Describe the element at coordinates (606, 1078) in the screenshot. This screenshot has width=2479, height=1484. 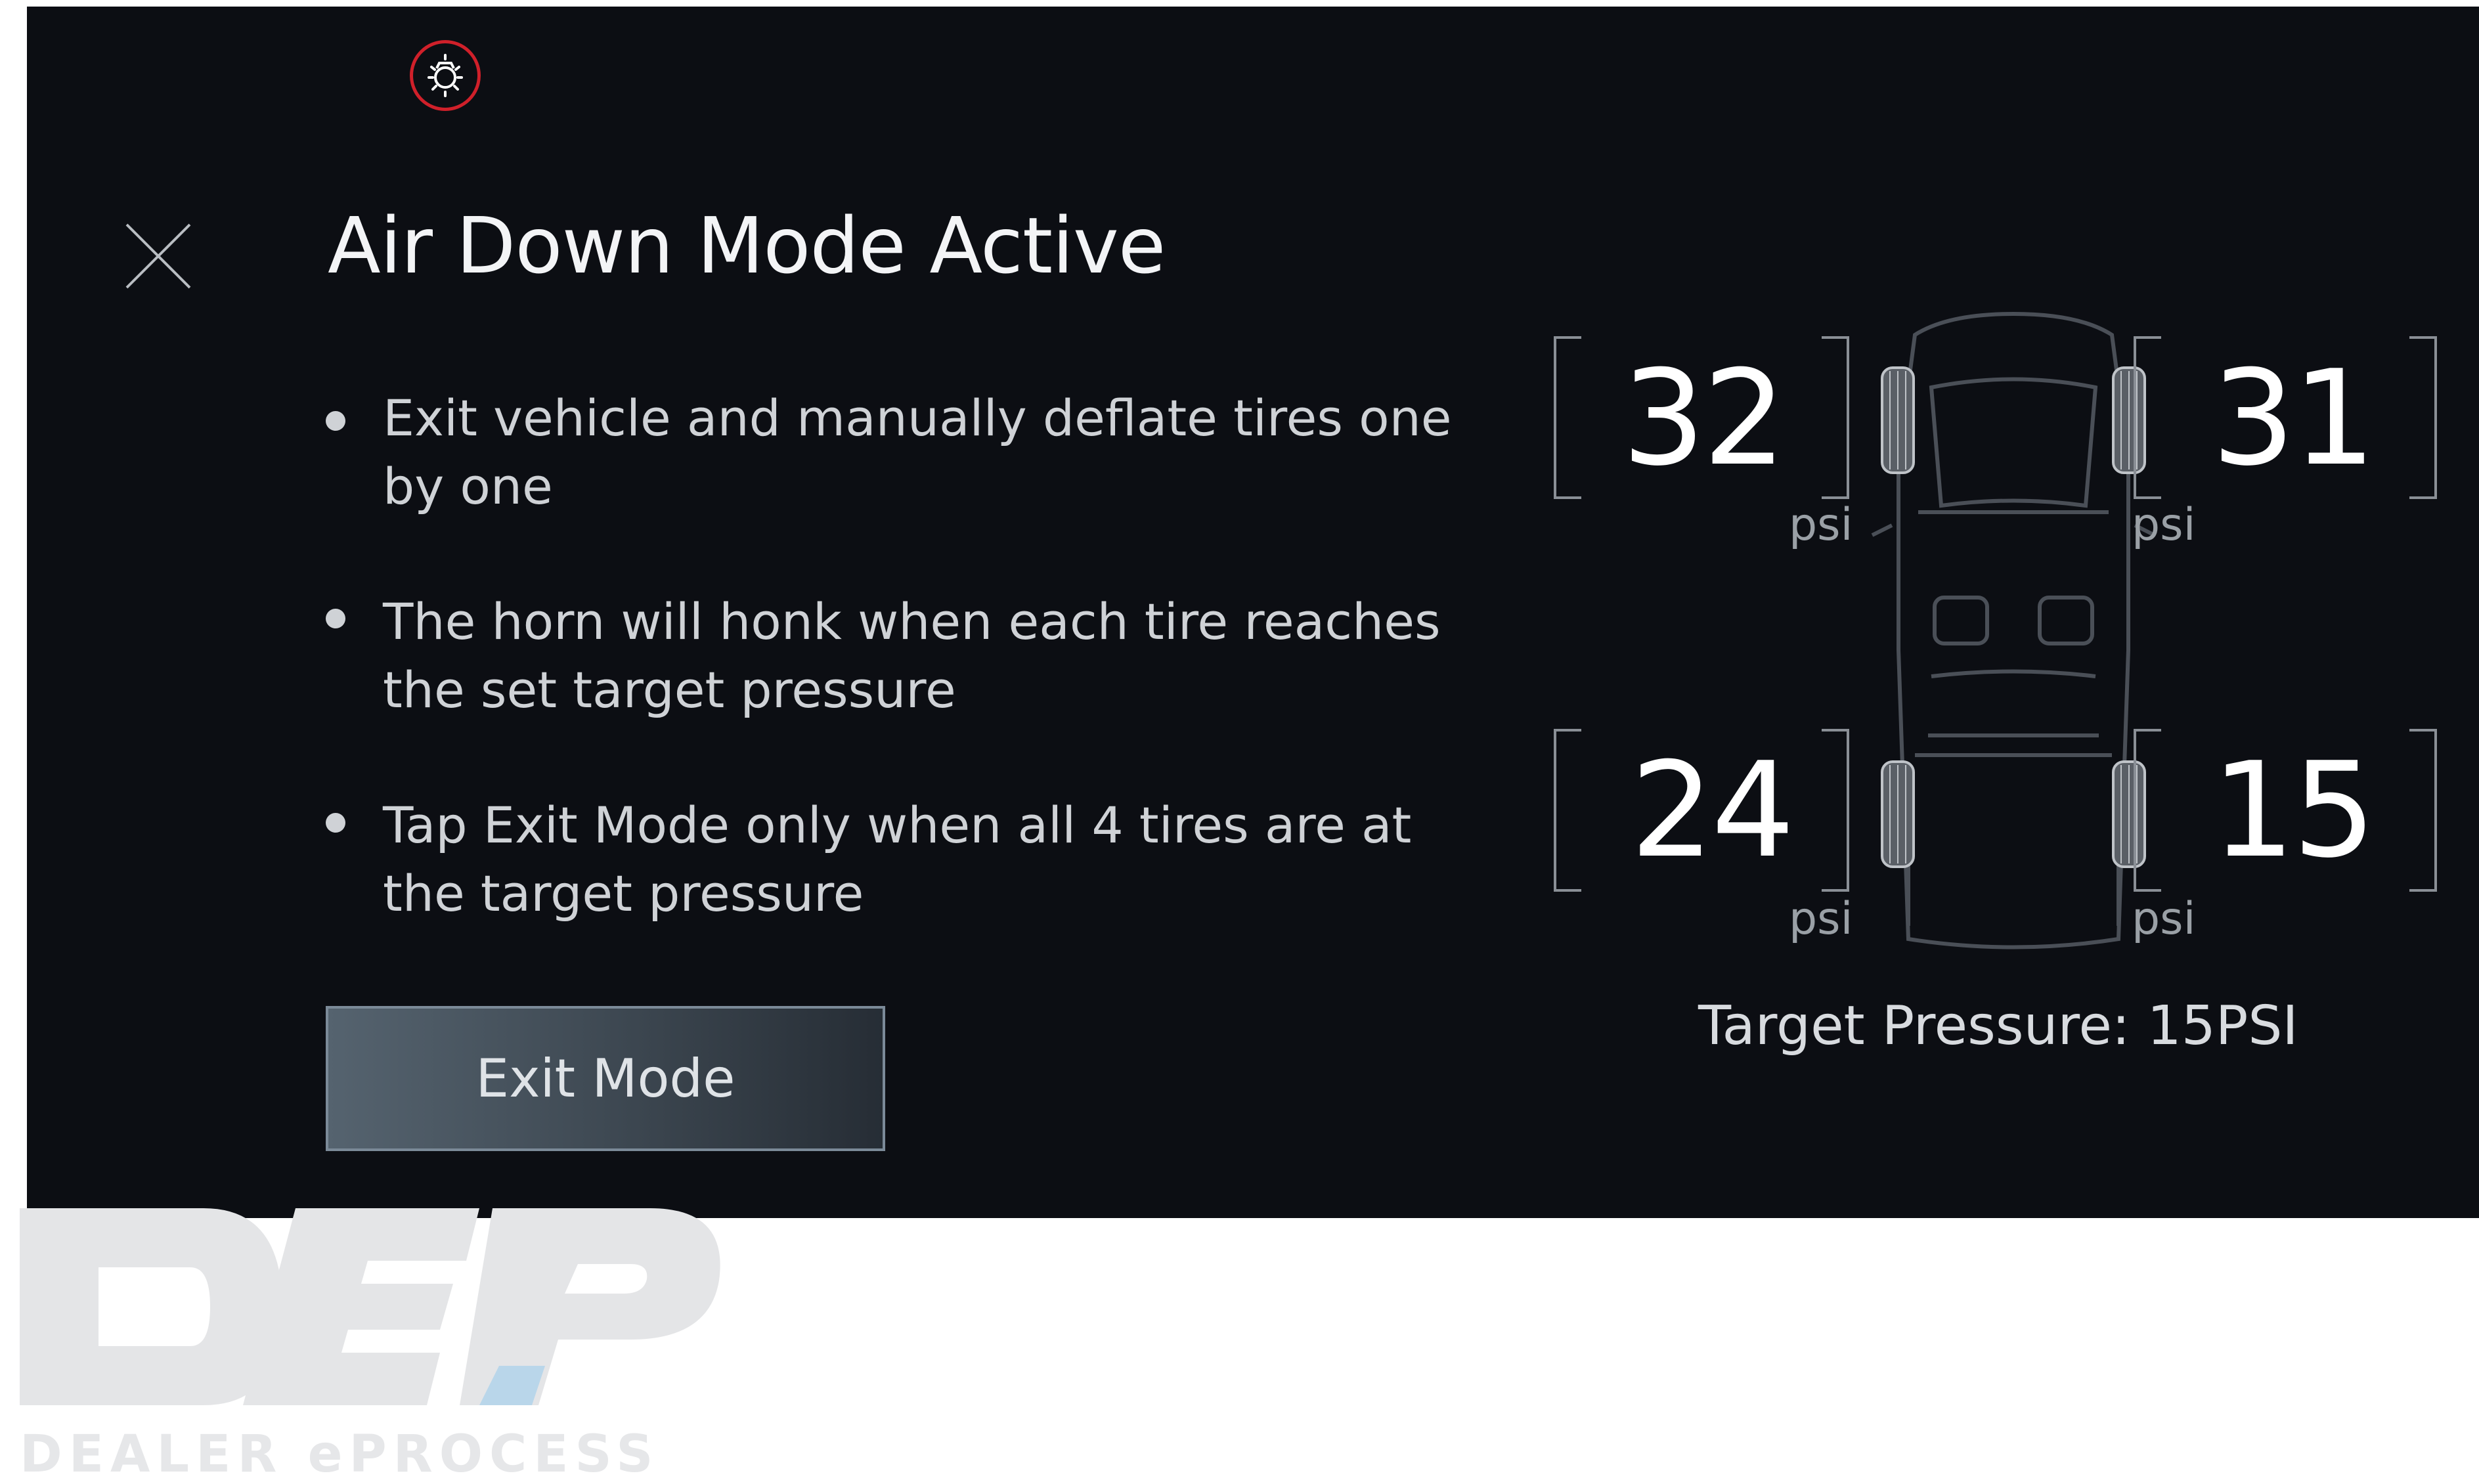
I see `exit-mode-button: Exit Mode` at that location.